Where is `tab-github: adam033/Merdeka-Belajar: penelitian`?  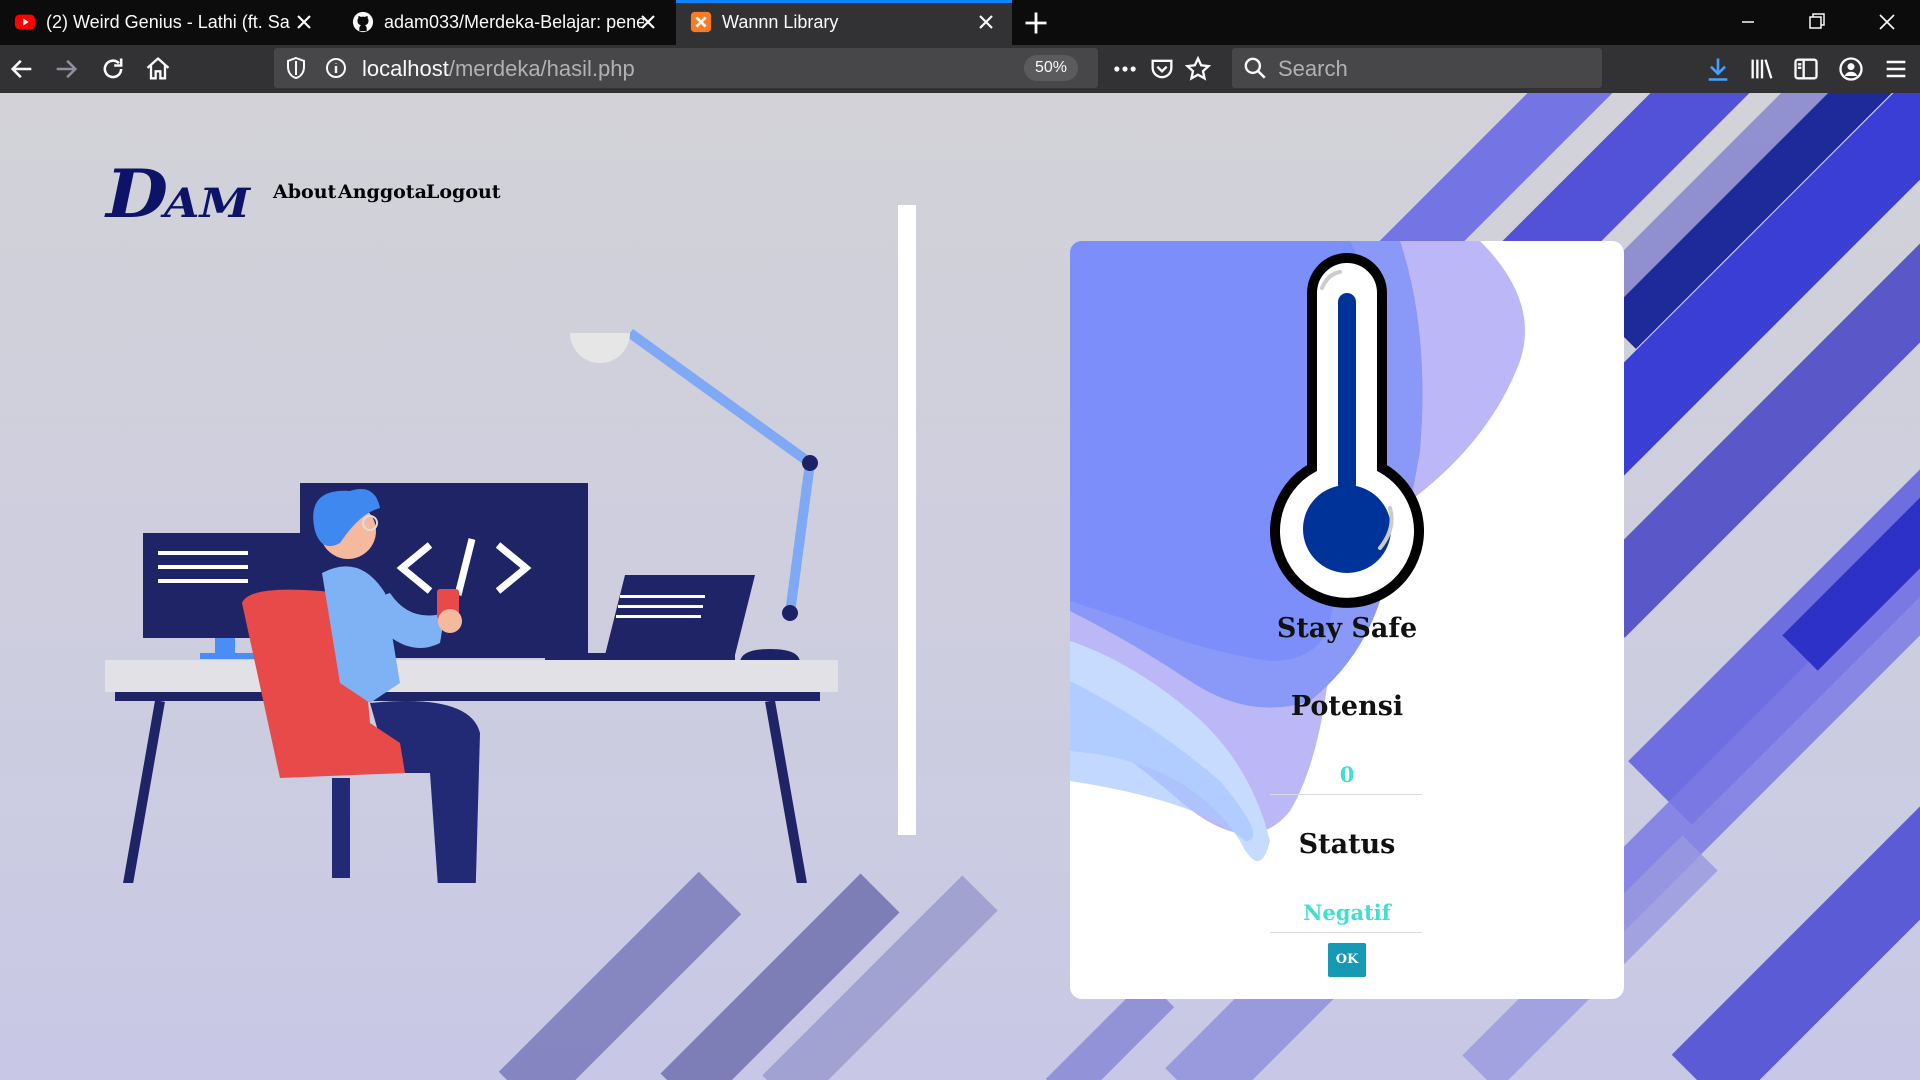
tab-github: adam033/Merdeka-Belajar: penelitian is located at coordinates (506, 22).